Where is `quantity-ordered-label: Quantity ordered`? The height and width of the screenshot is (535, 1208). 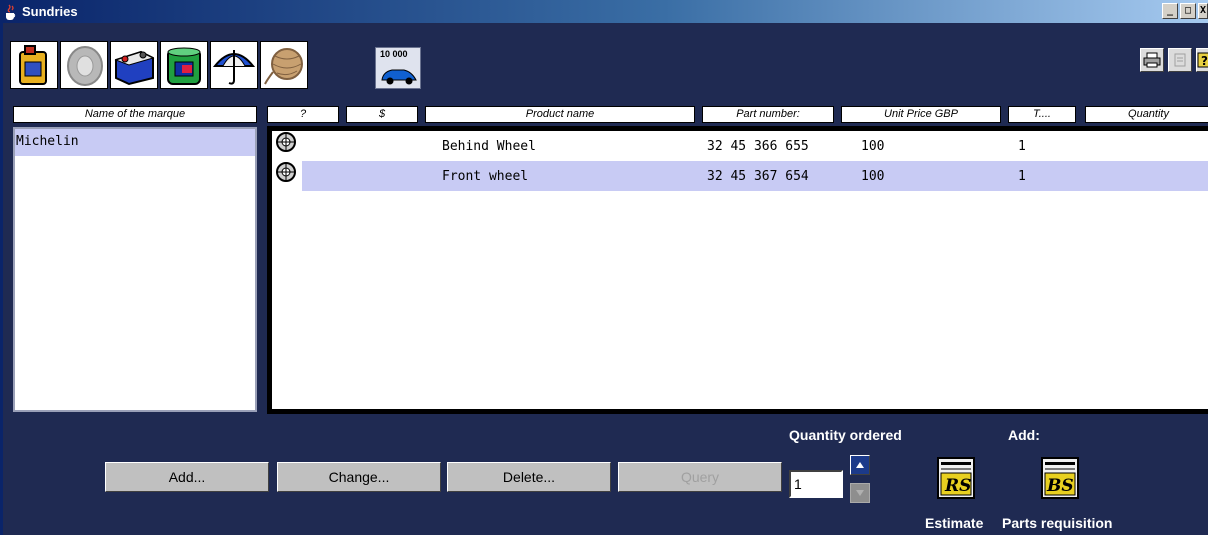 quantity-ordered-label: Quantity ordered is located at coordinates (845, 435).